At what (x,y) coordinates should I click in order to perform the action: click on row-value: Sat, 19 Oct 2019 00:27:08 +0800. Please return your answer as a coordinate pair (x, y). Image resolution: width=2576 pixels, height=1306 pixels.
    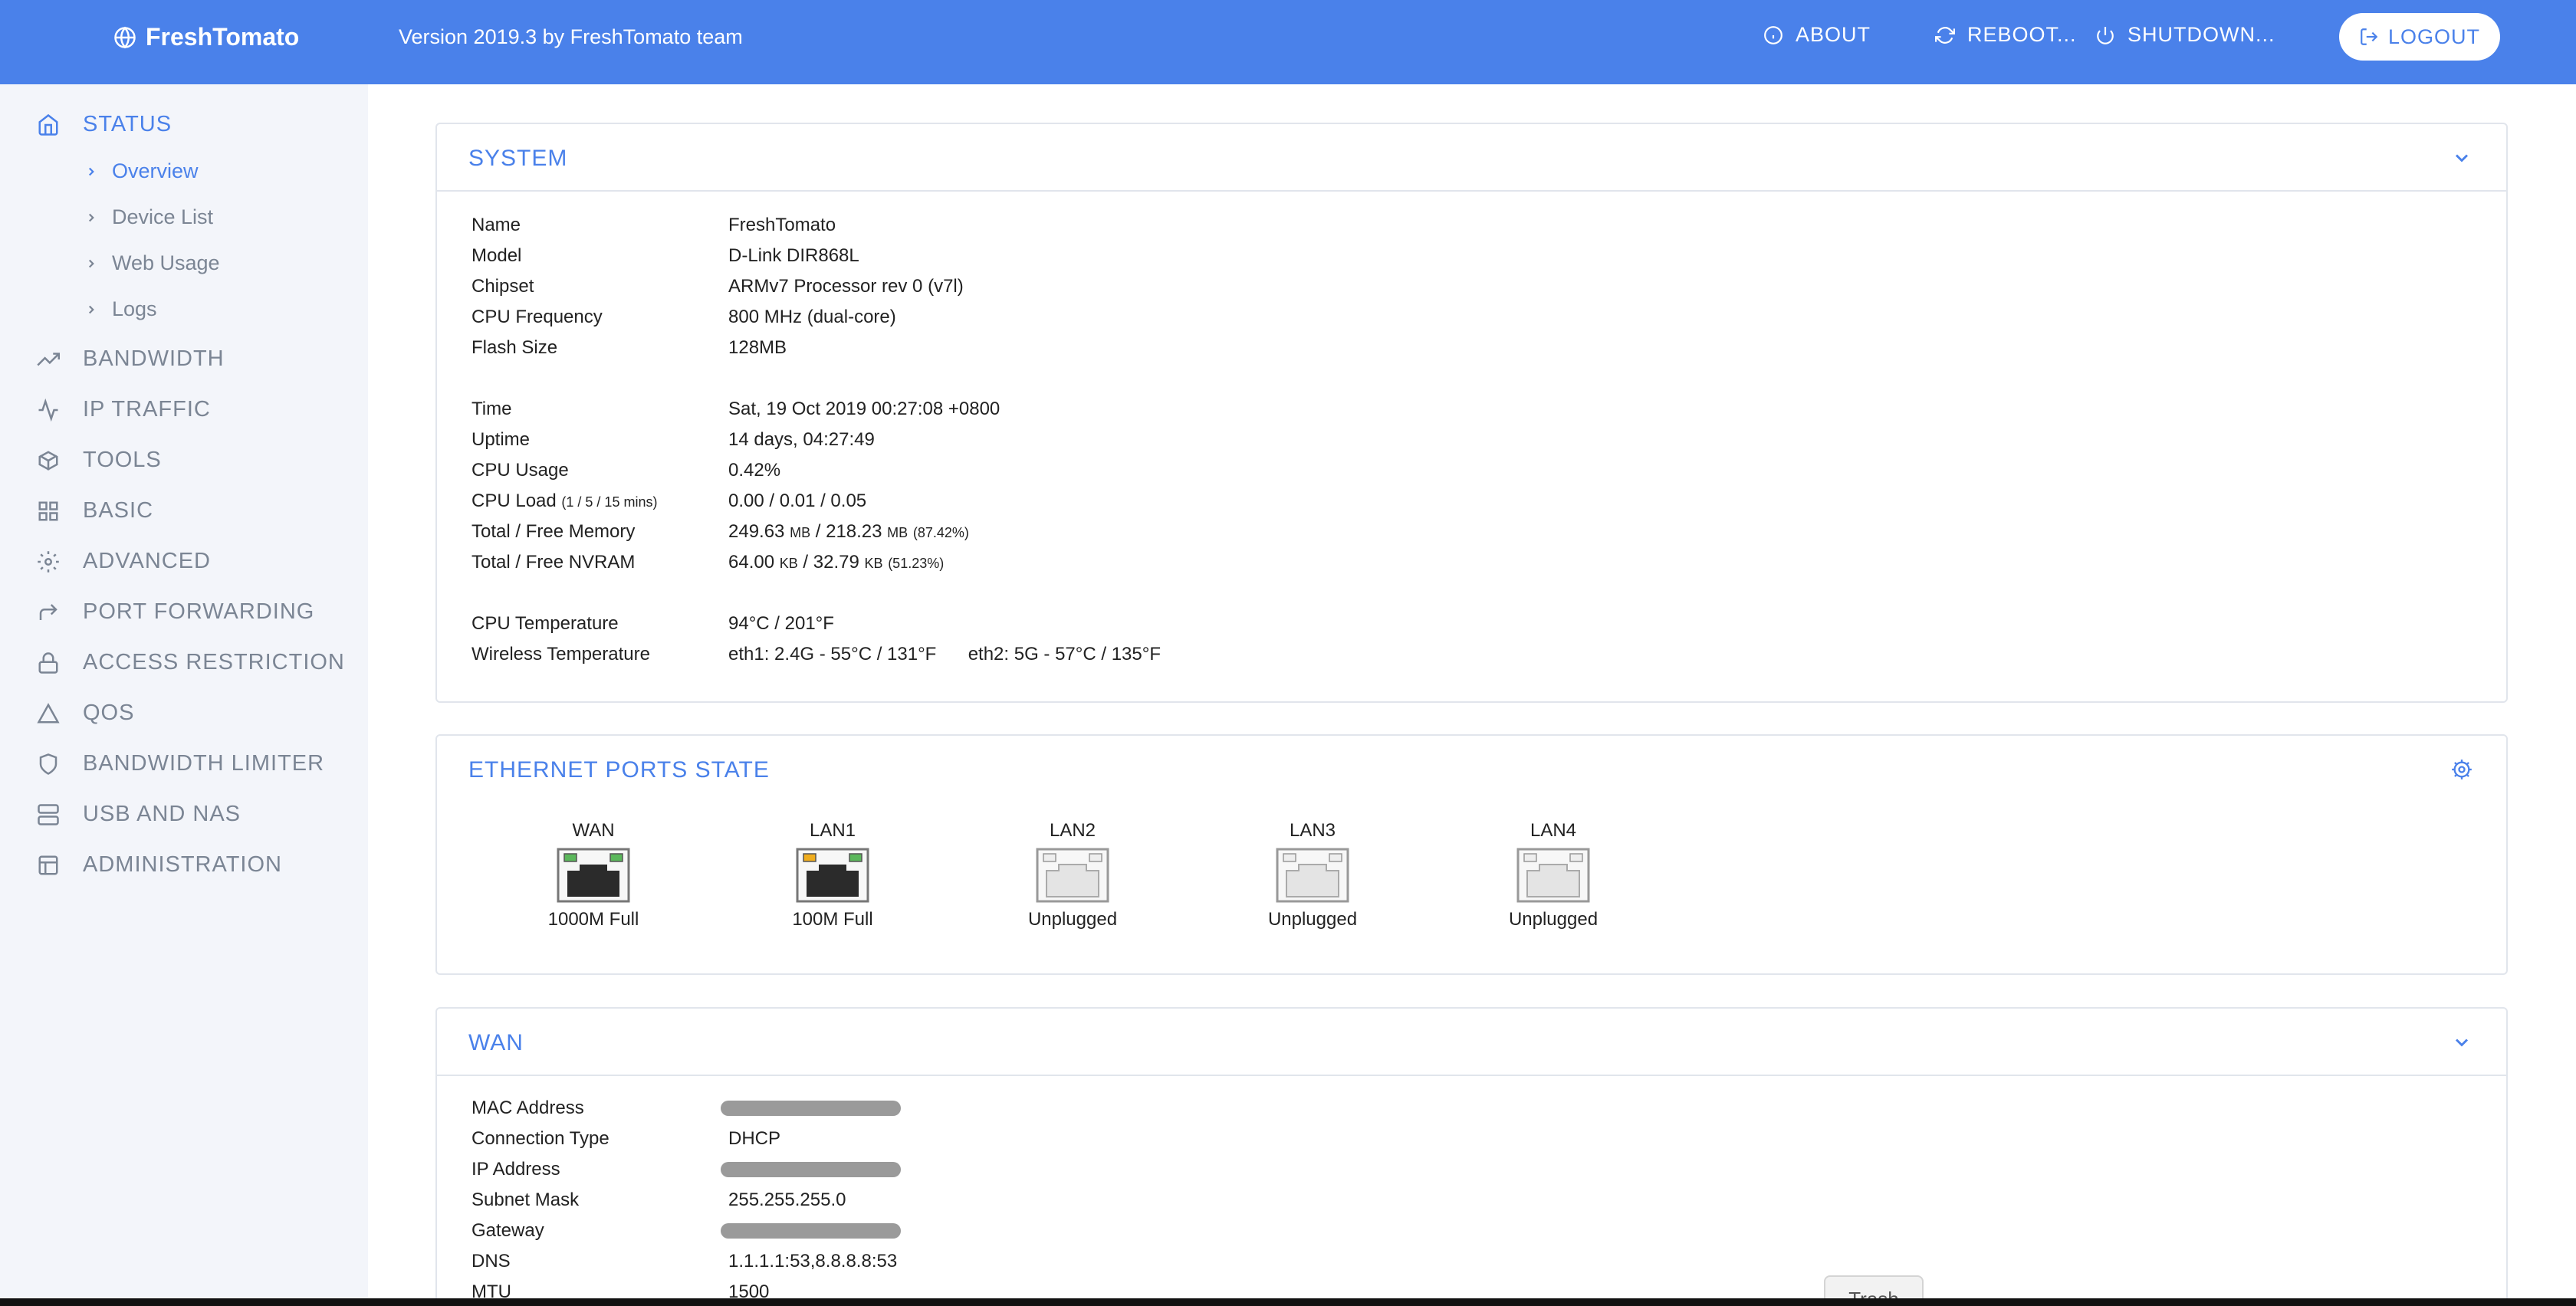
    Looking at the image, I should click on (865, 409).